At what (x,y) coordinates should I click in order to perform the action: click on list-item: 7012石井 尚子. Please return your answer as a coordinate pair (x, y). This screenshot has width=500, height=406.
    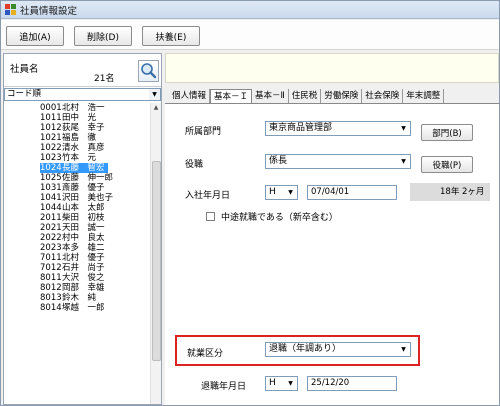
    Looking at the image, I should click on (74, 268).